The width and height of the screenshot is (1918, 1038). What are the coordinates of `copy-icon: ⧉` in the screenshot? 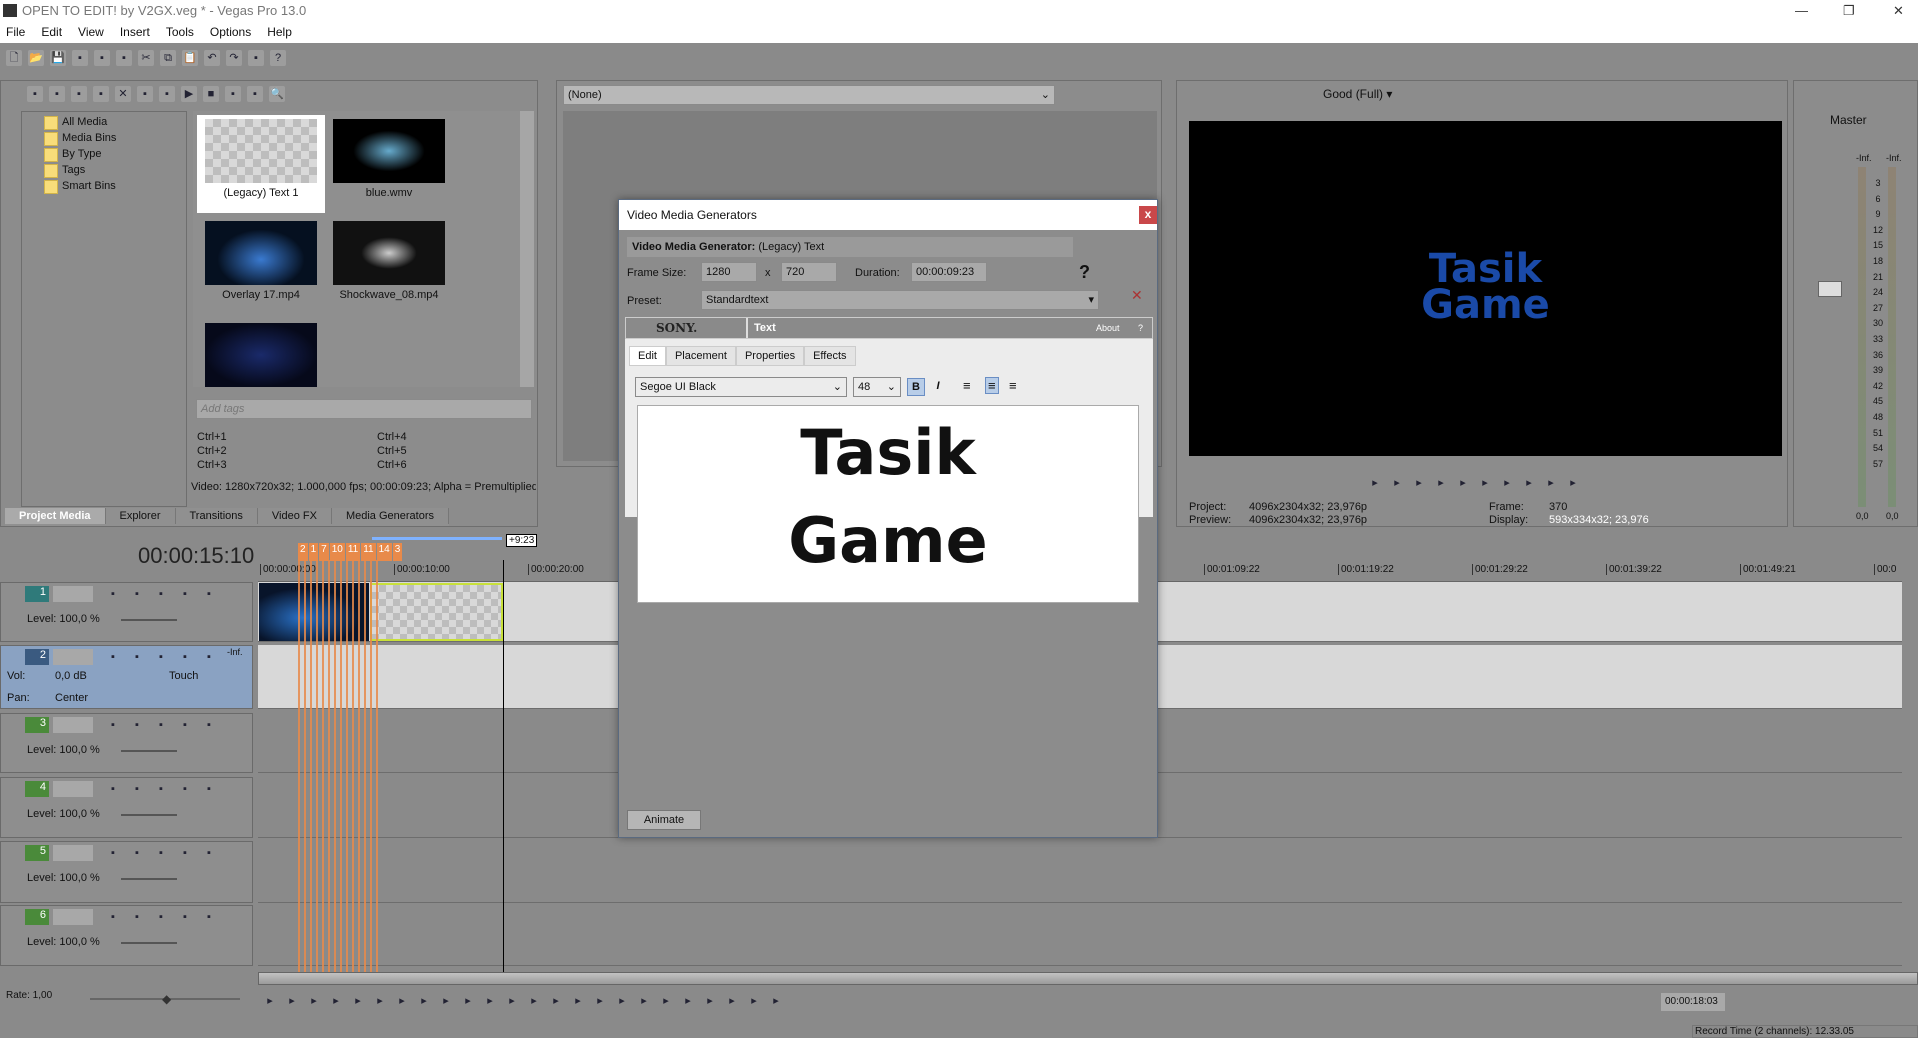 It's located at (168, 58).